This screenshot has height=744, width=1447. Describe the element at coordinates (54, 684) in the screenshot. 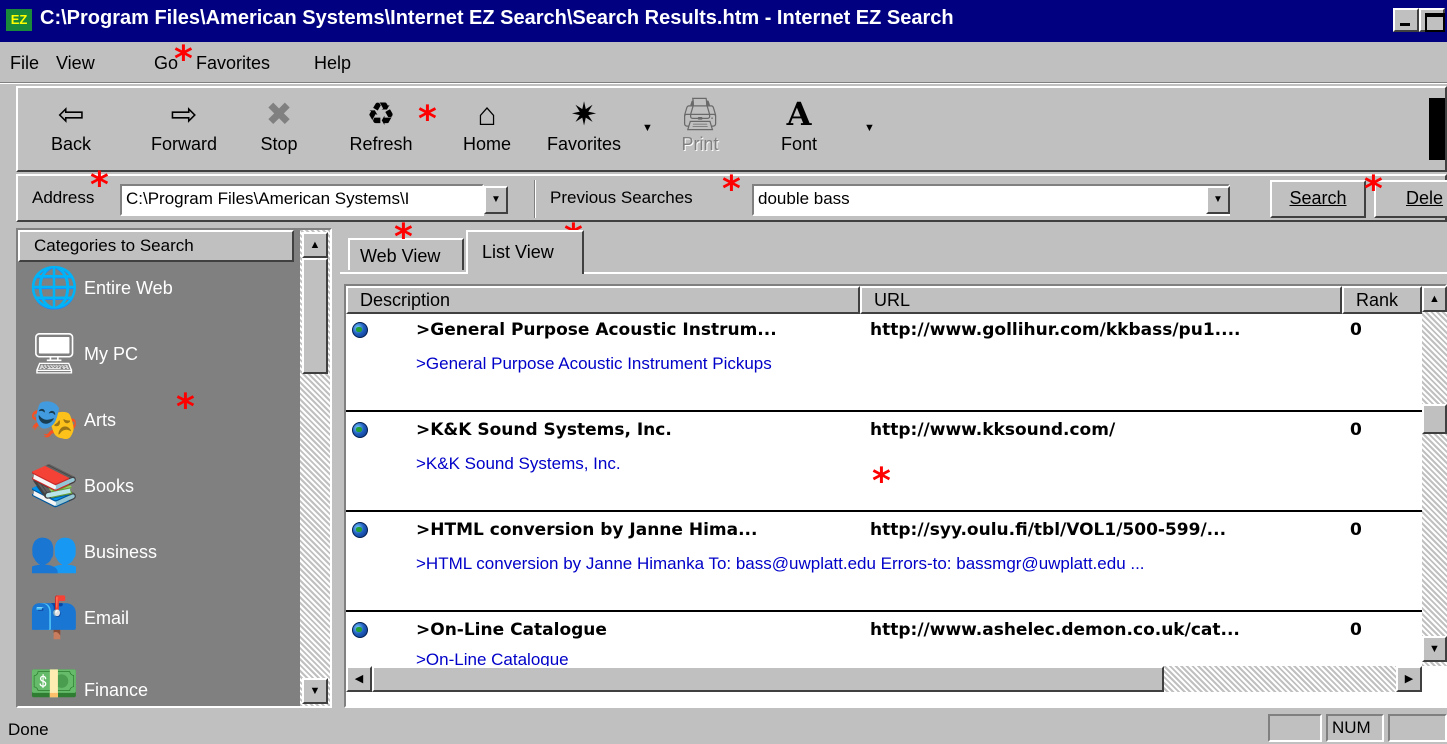

I see `money-icon: 💵` at that location.